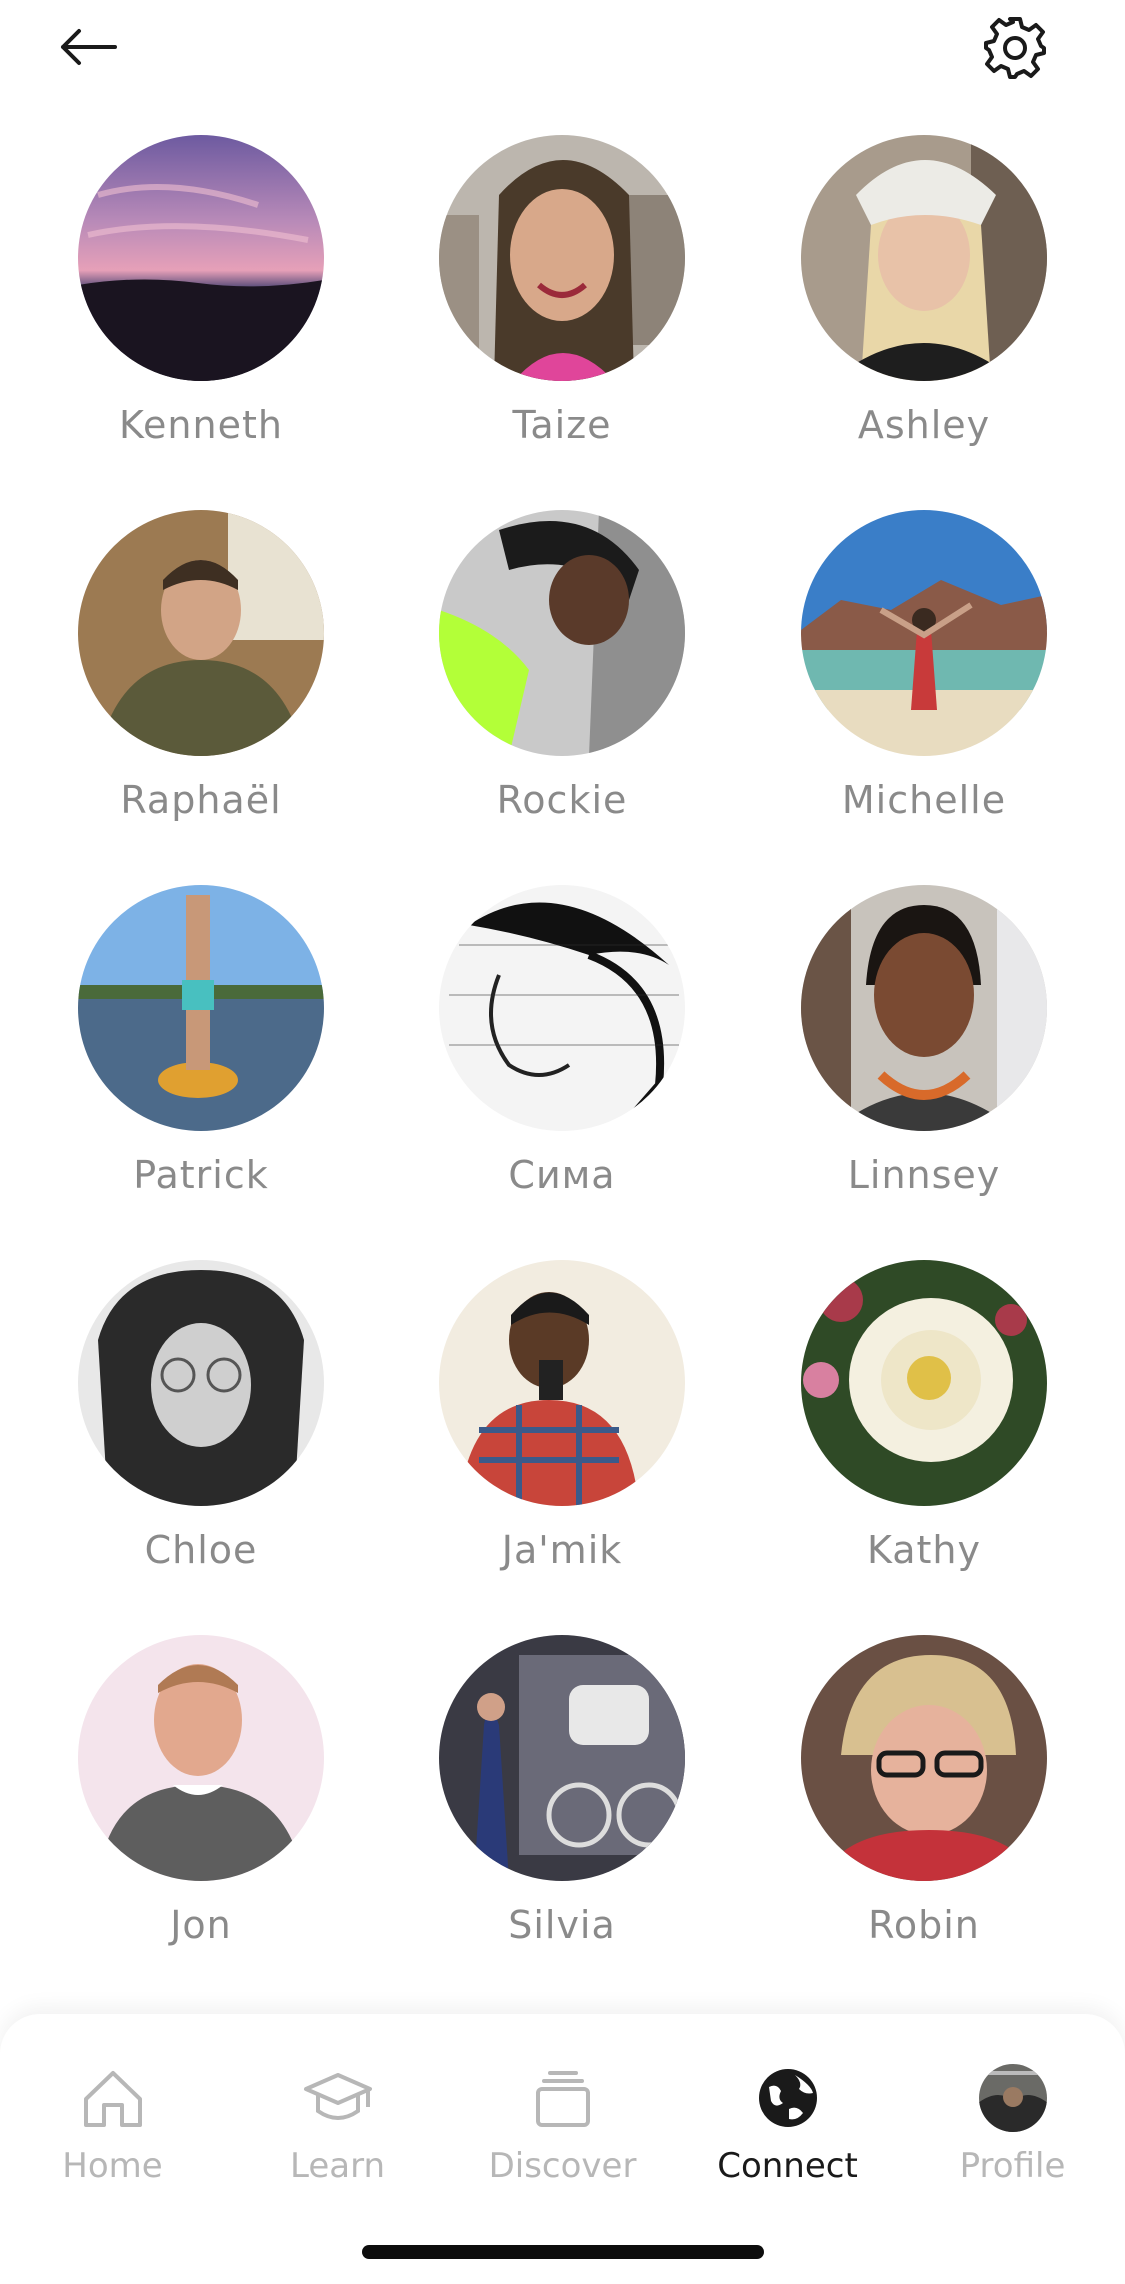 This screenshot has width=1125, height=2284. What do you see at coordinates (562, 2166) in the screenshot?
I see `tab-label: Discover` at bounding box center [562, 2166].